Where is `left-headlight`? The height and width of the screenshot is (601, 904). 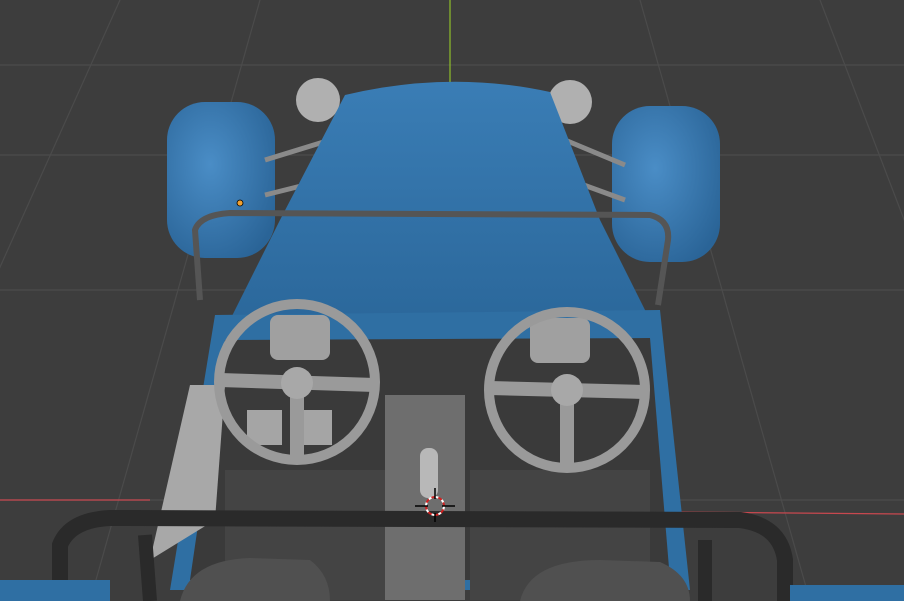
left-headlight is located at coordinates (318, 100).